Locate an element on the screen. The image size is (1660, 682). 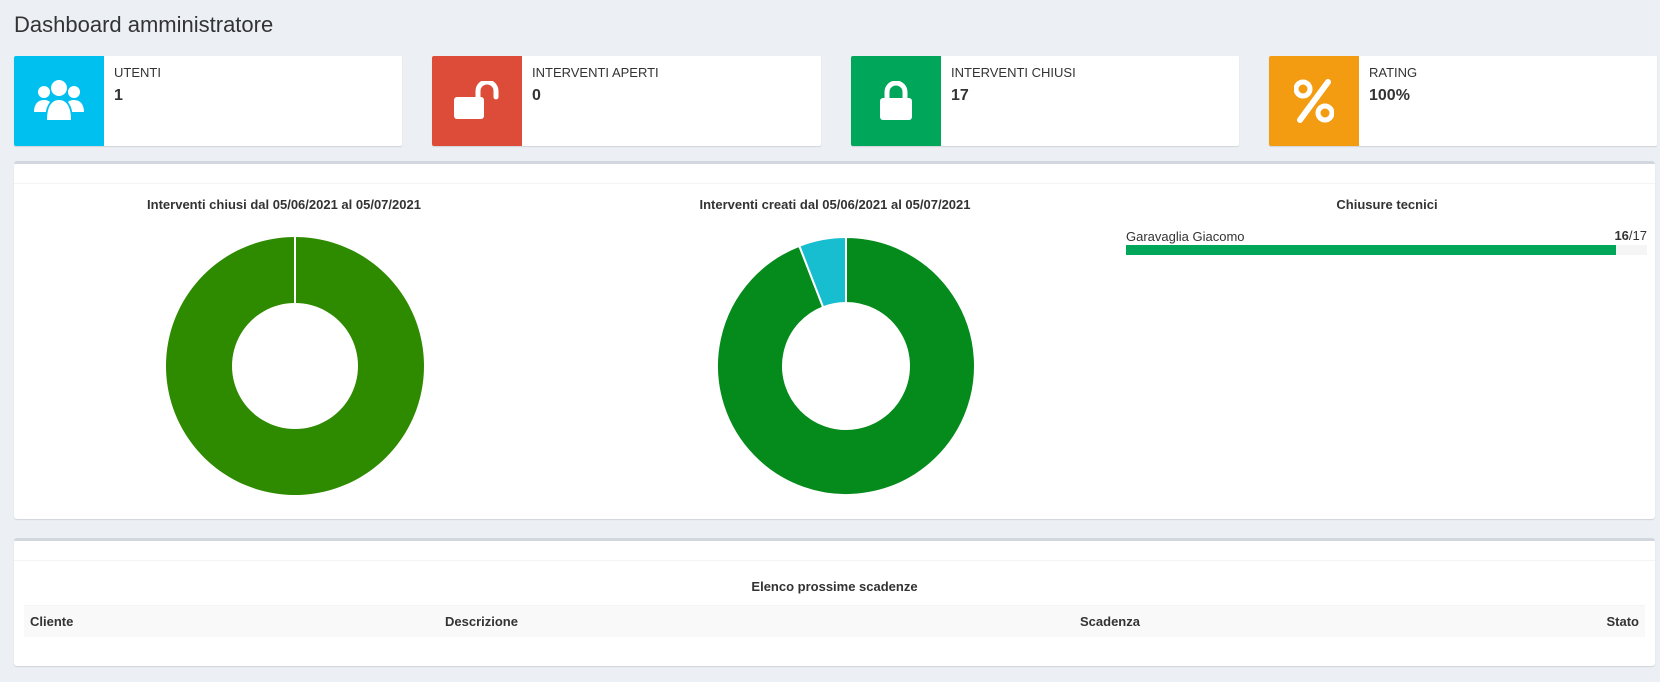
page-title: Dashboard amministratore is located at coordinates (144, 24).